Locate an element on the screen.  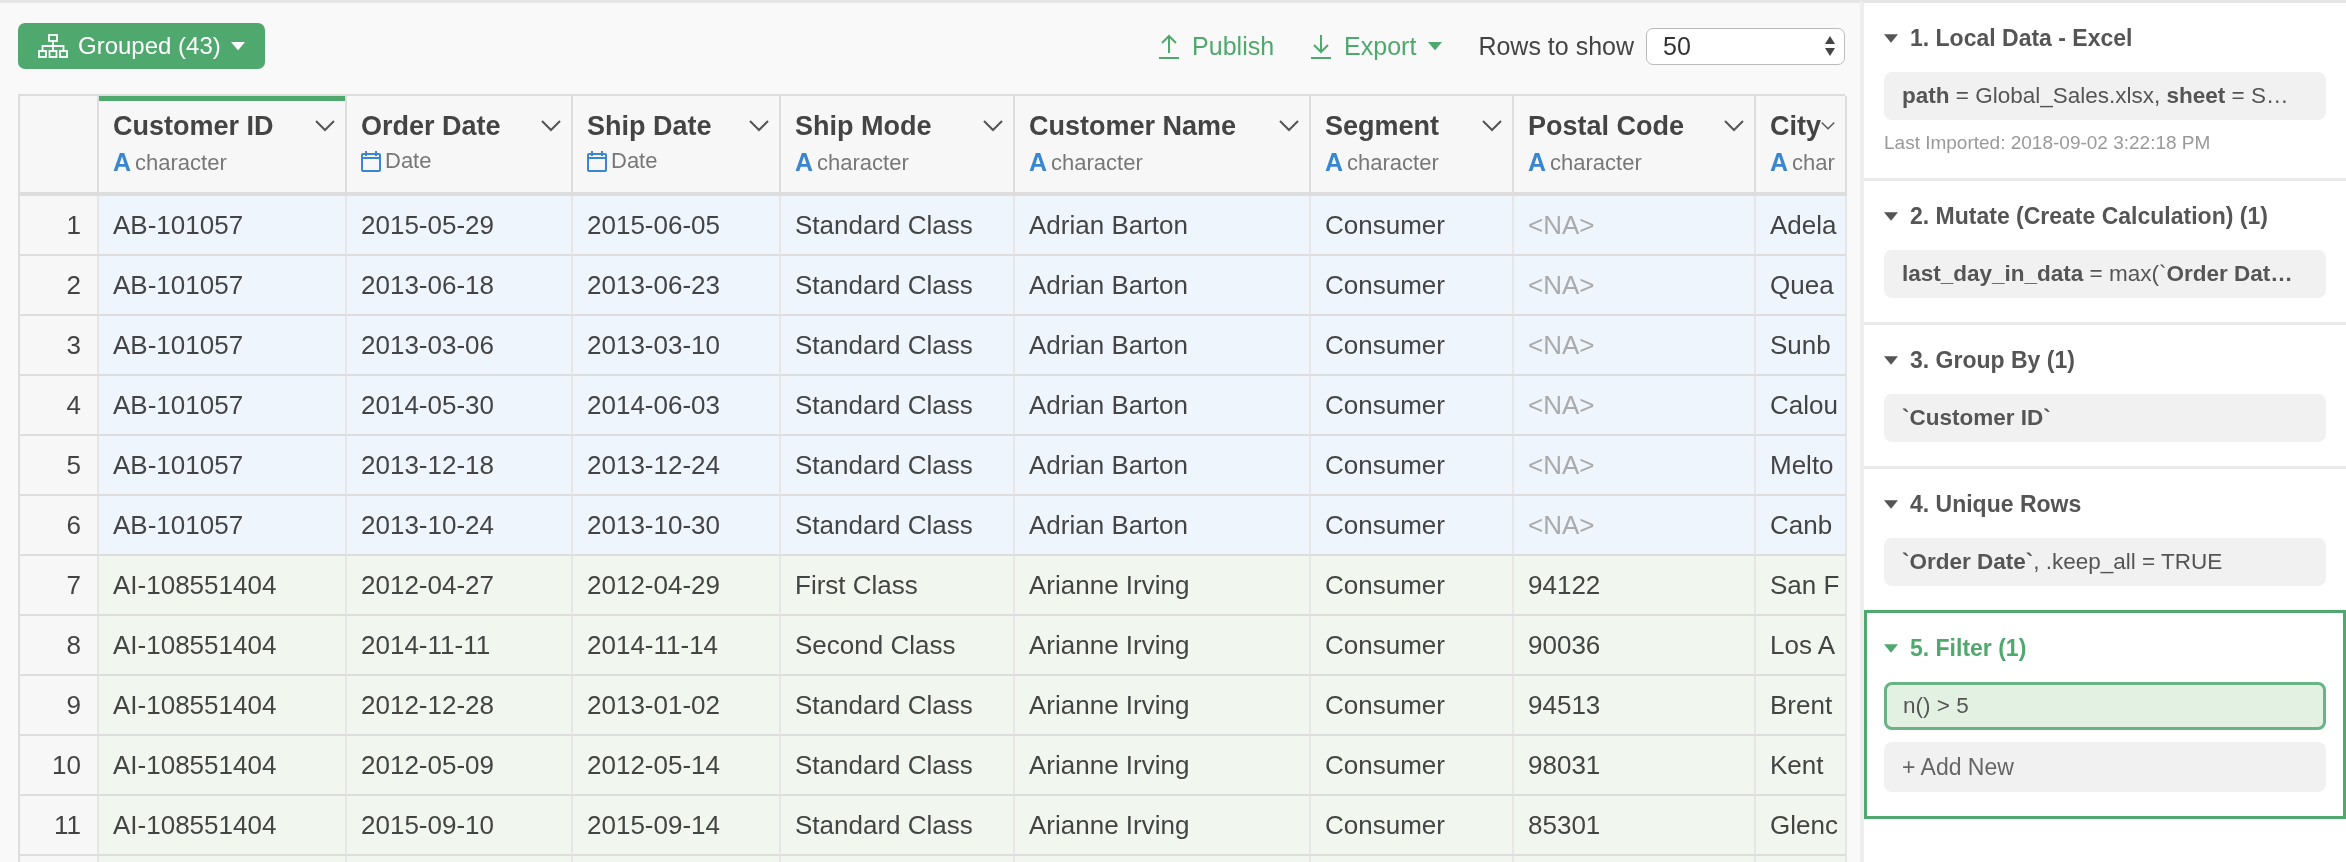
table-cell: First Class is located at coordinates (898, 586).